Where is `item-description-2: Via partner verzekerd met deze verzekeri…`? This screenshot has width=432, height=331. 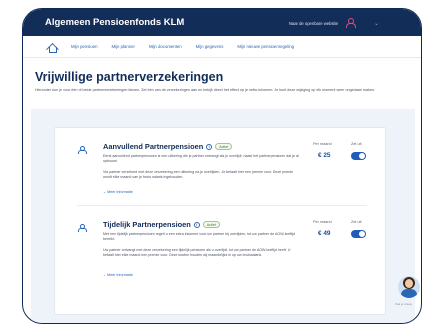
item-description-2: Via partner verzekerd met deze verzekeri… is located at coordinates (198, 174).